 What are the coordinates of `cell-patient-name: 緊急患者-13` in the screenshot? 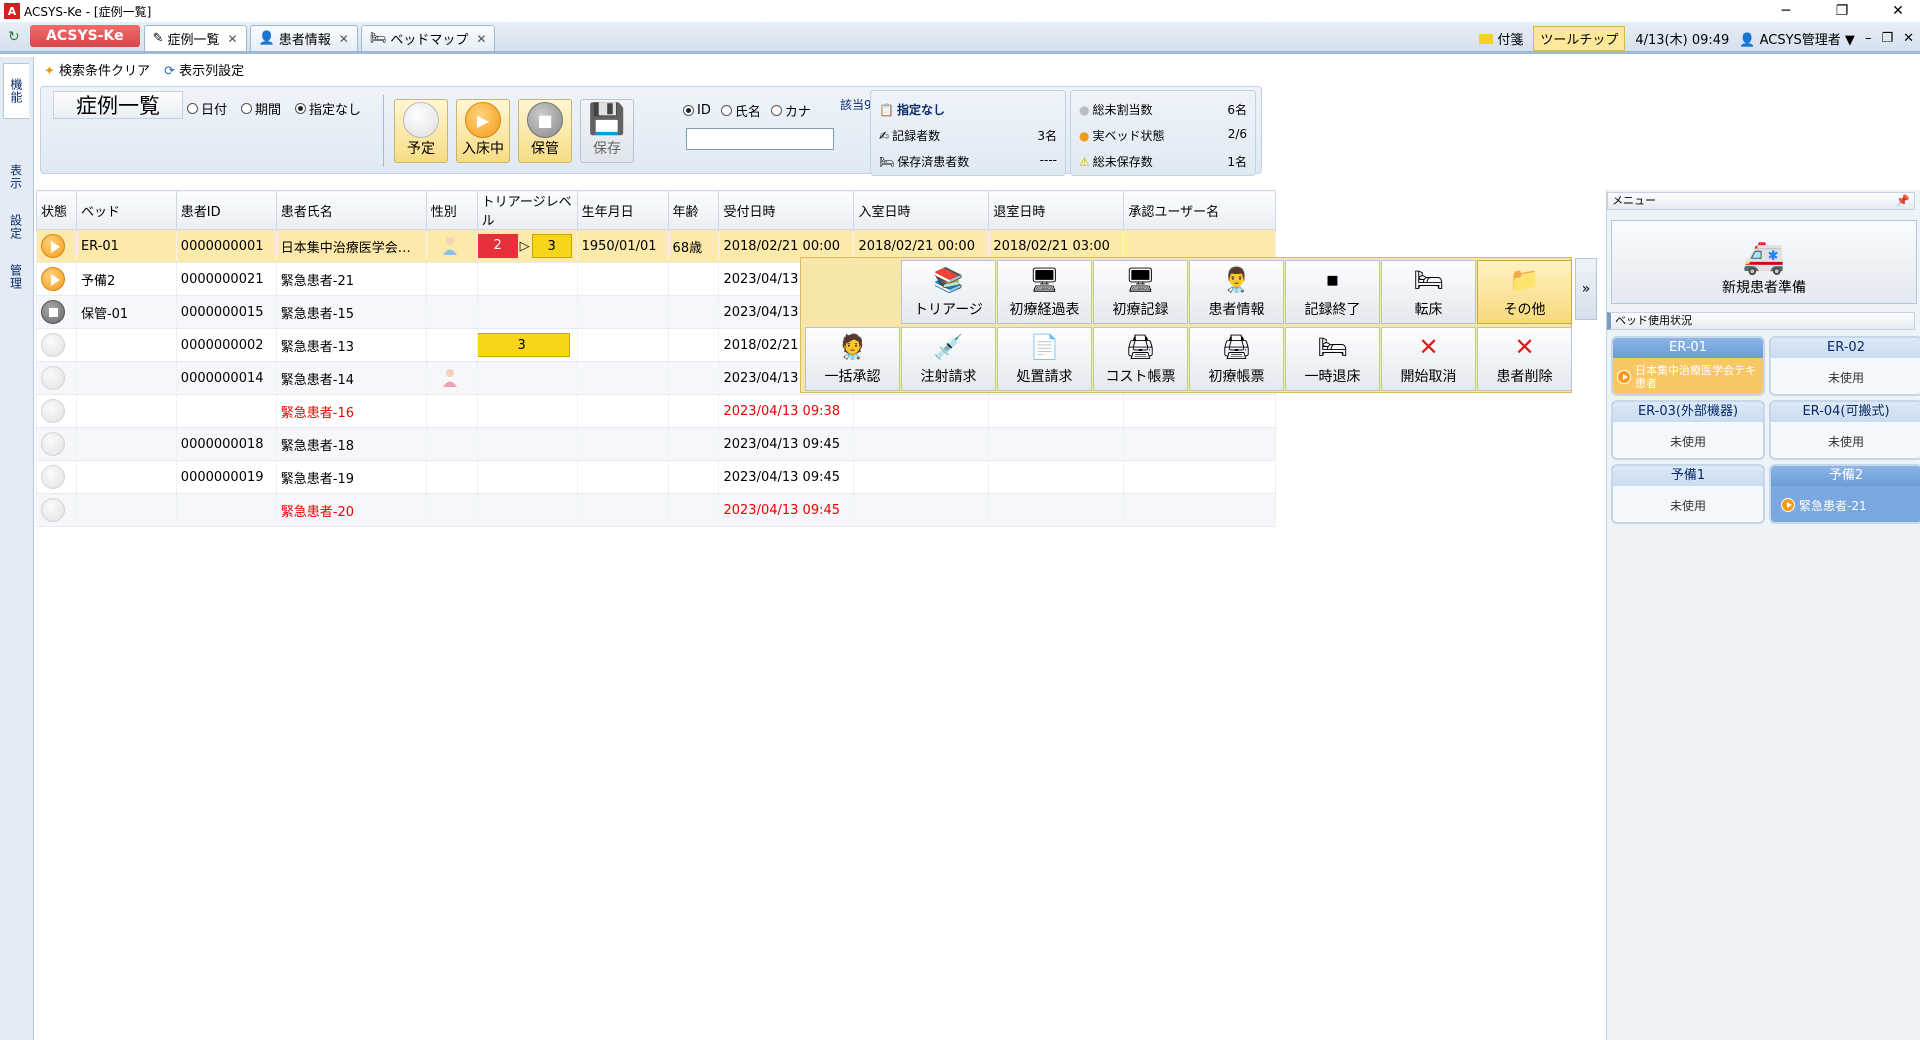 It's located at (351, 345).